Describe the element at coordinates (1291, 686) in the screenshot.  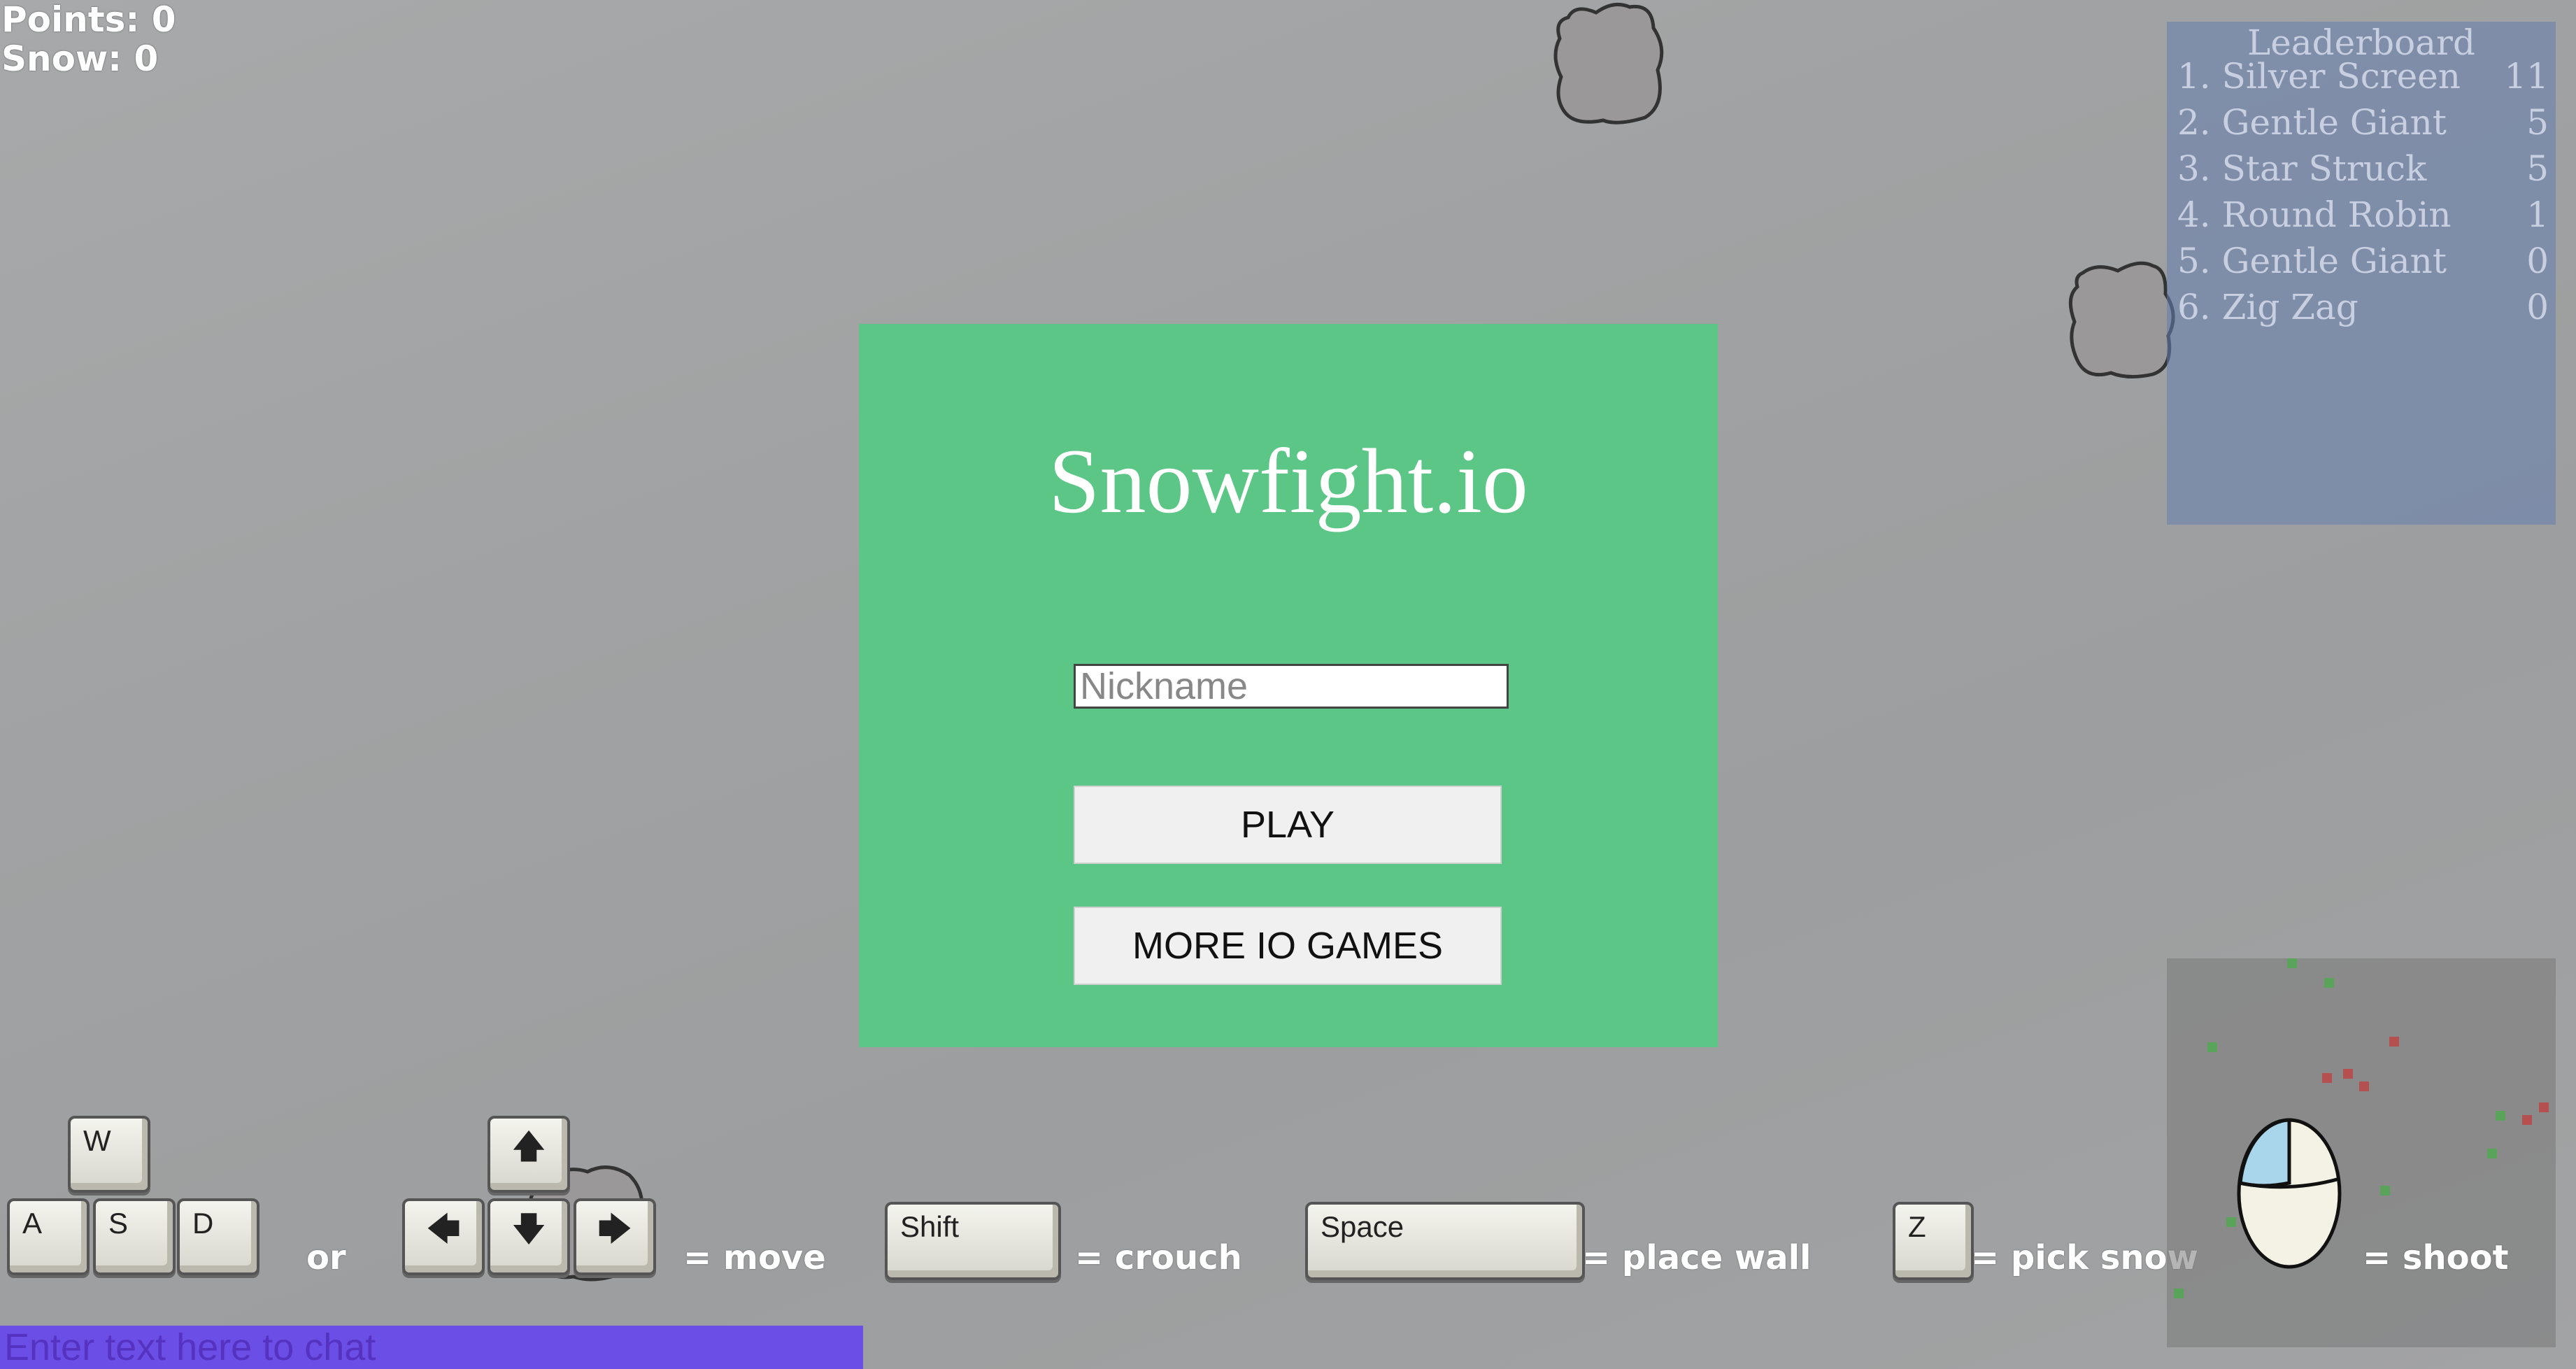
I see `nickname-input` at that location.